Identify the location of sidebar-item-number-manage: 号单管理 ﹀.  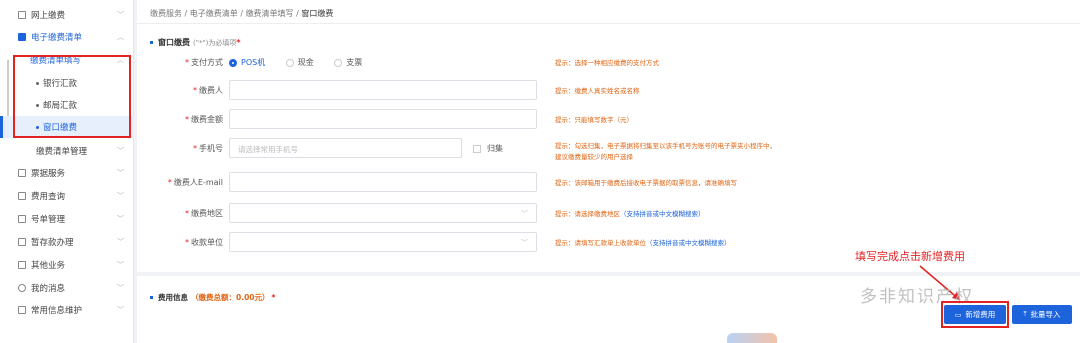
(67, 219).